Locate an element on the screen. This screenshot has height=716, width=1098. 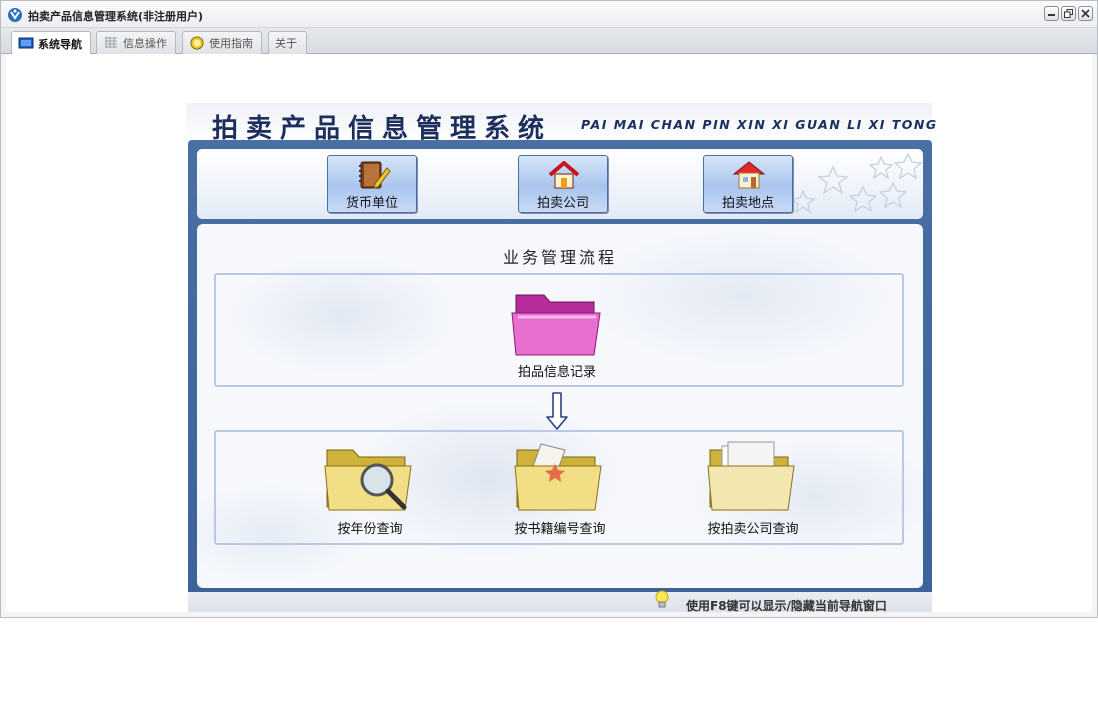
tab-system-nav: 系统导航 is located at coordinates (51, 43).